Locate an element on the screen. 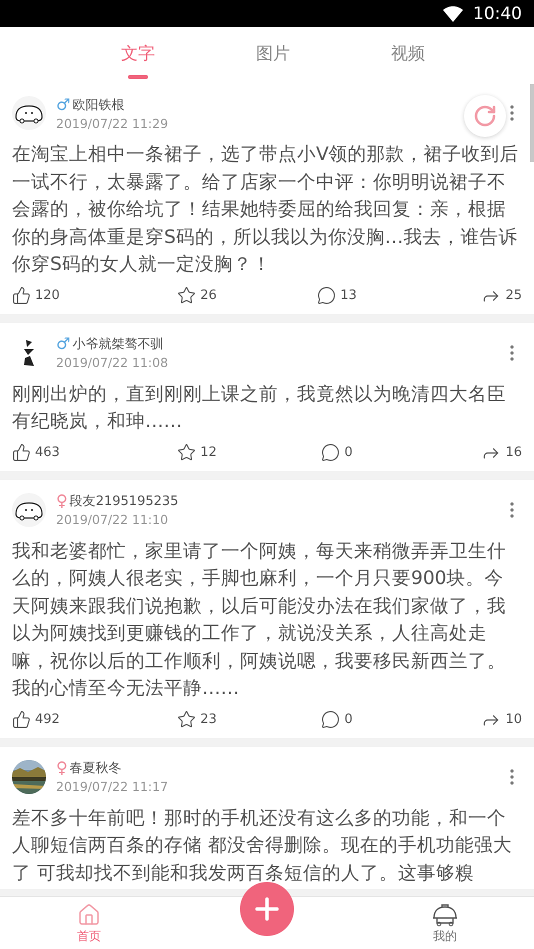 The height and width of the screenshot is (949, 534). add-button is located at coordinates (267, 909).